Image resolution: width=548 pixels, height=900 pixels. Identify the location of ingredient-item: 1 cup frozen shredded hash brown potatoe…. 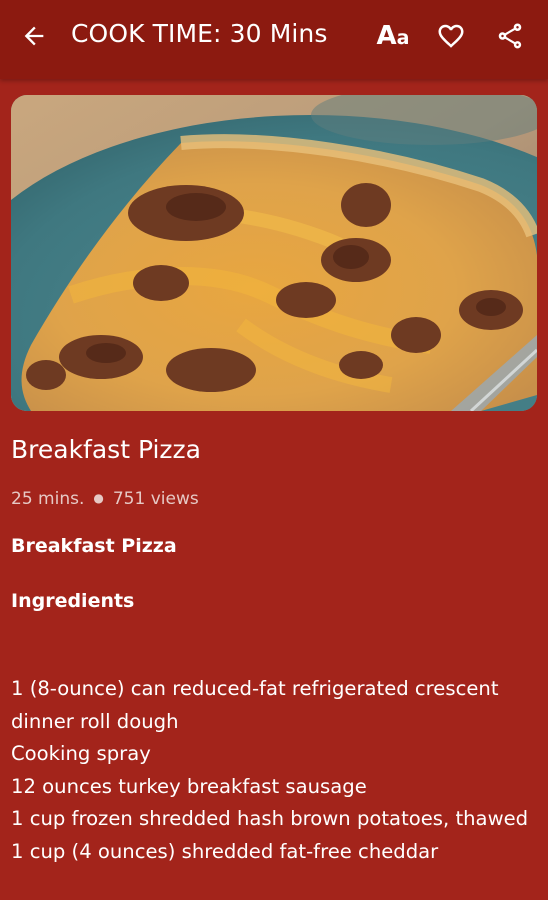
(270, 819).